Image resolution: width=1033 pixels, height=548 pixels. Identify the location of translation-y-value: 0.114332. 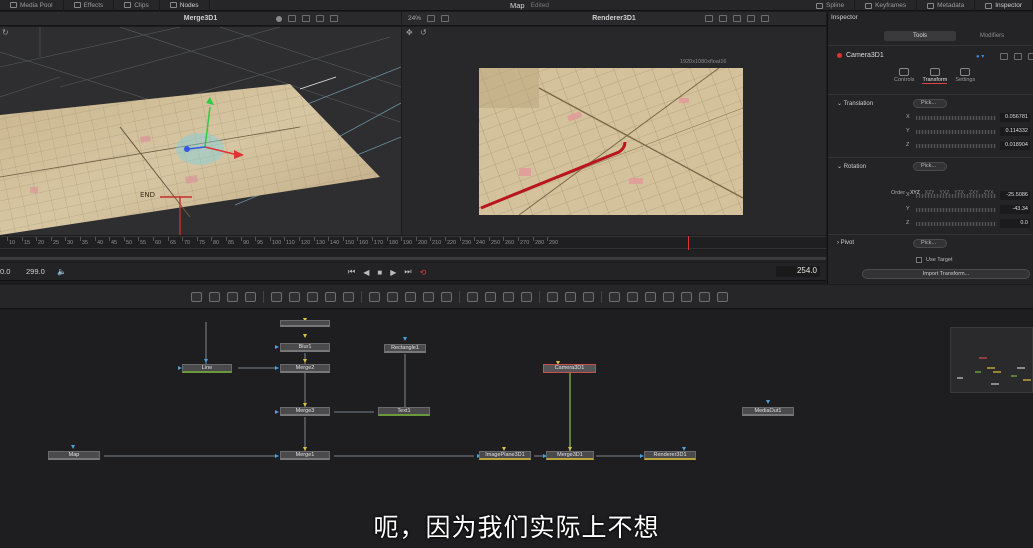
(1015, 131).